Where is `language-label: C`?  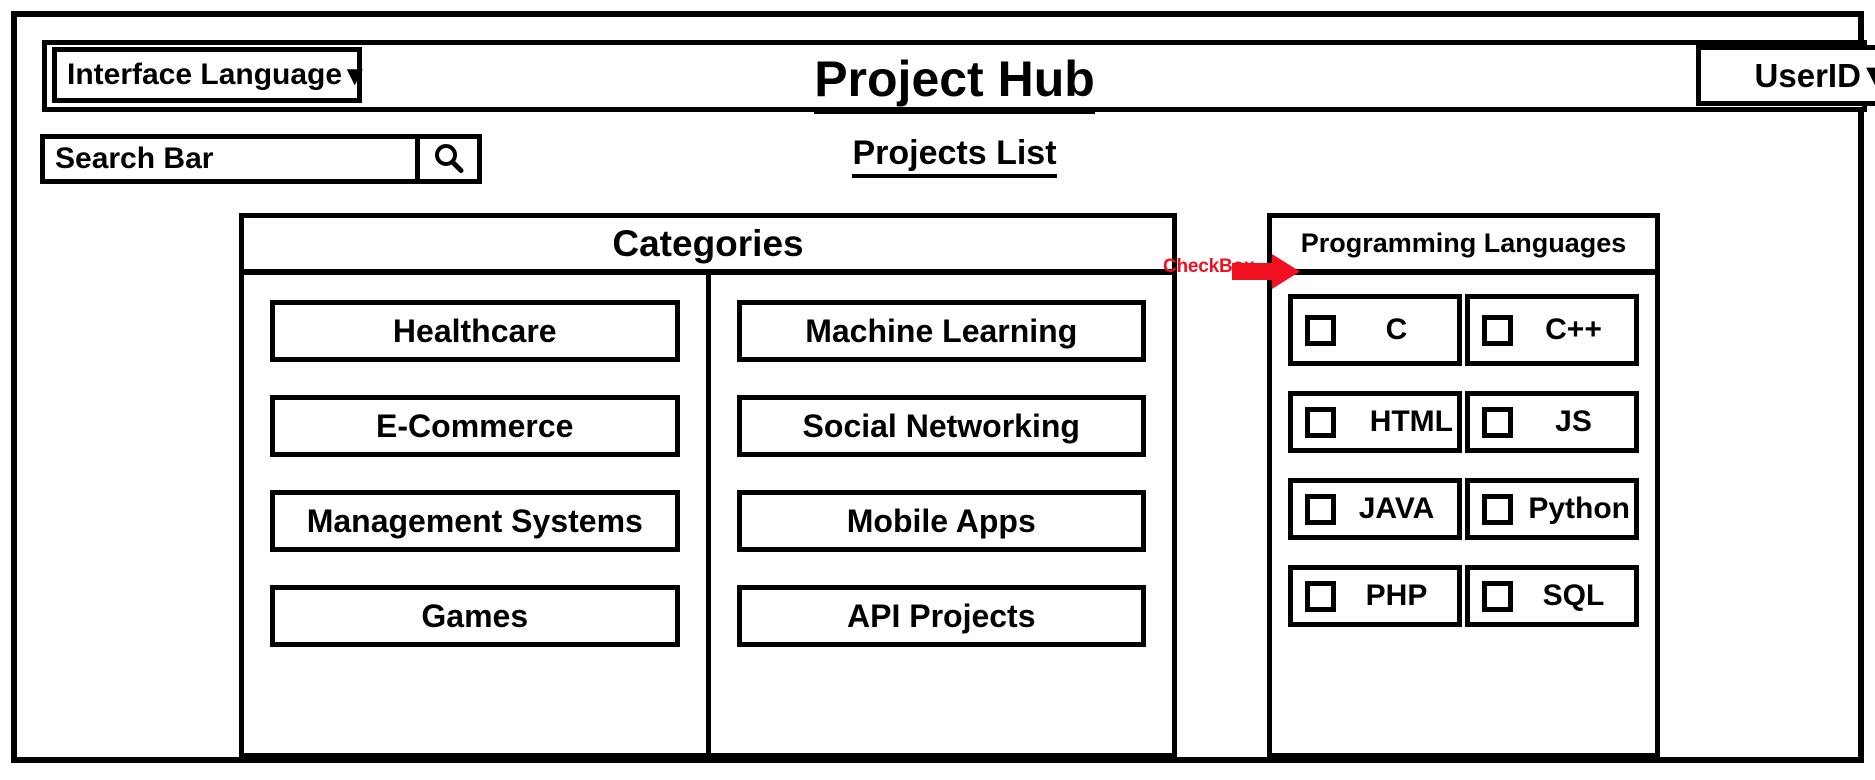
language-label: C is located at coordinates (1396, 329).